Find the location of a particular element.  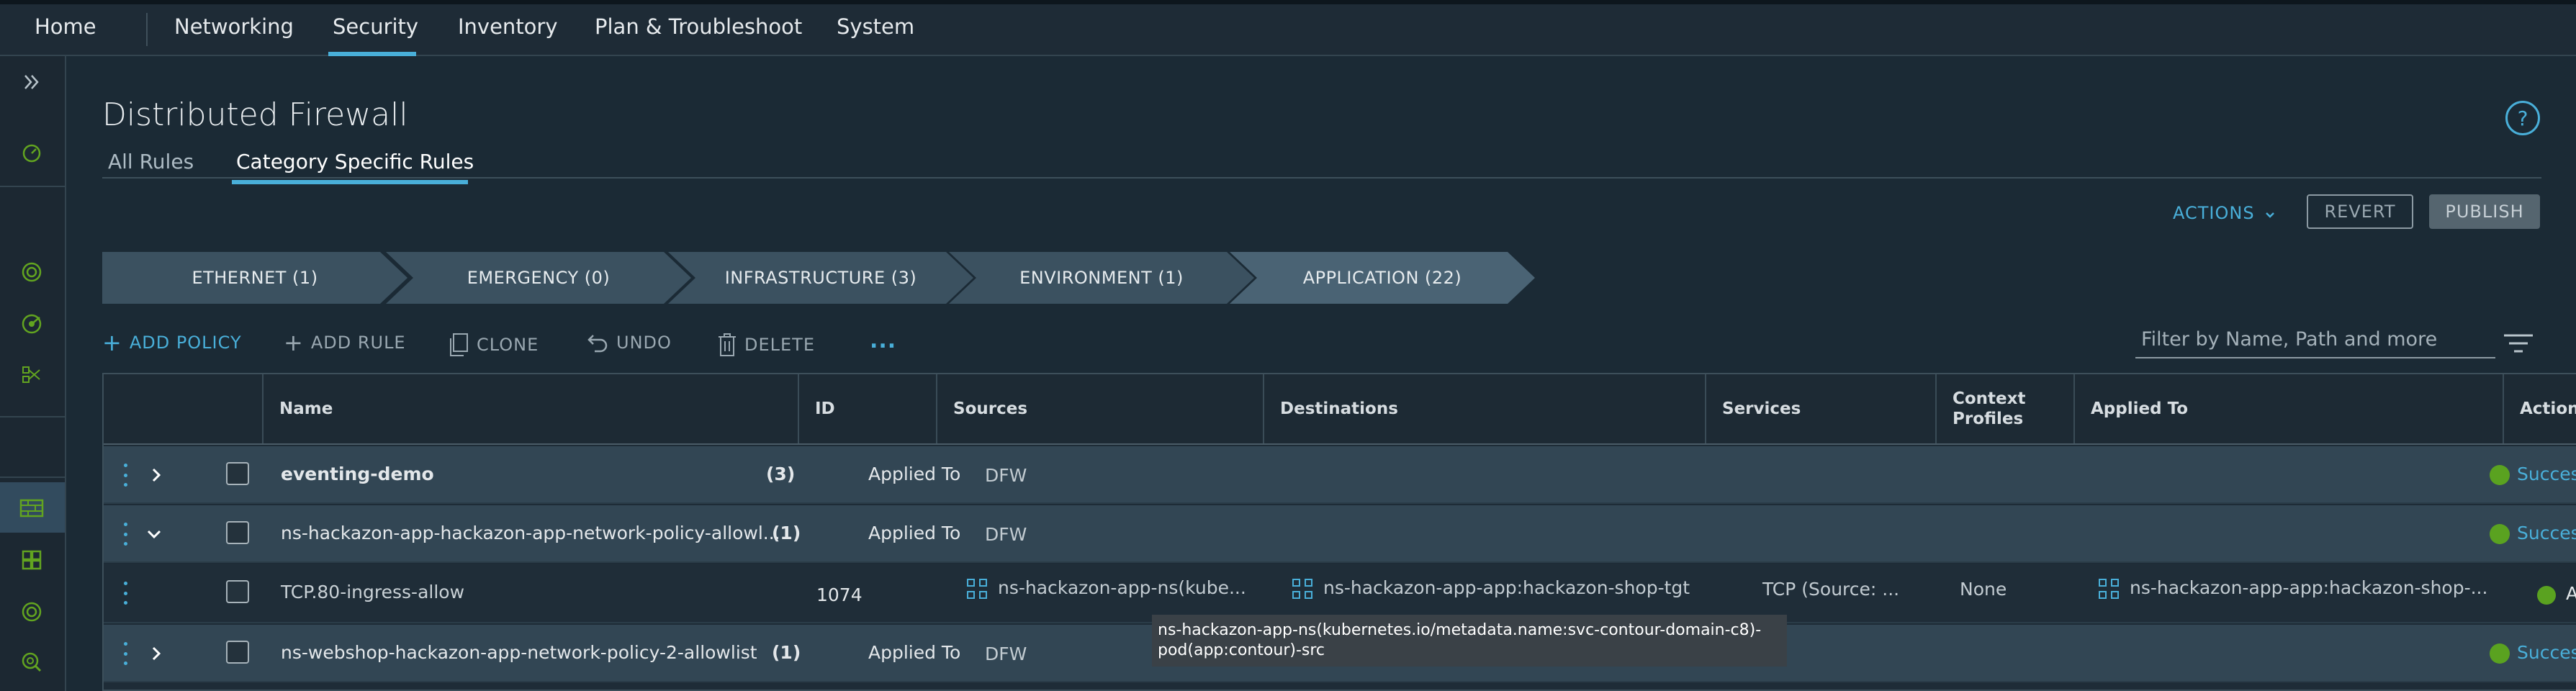

category-application: APPLICATION (22) is located at coordinates (1382, 278).